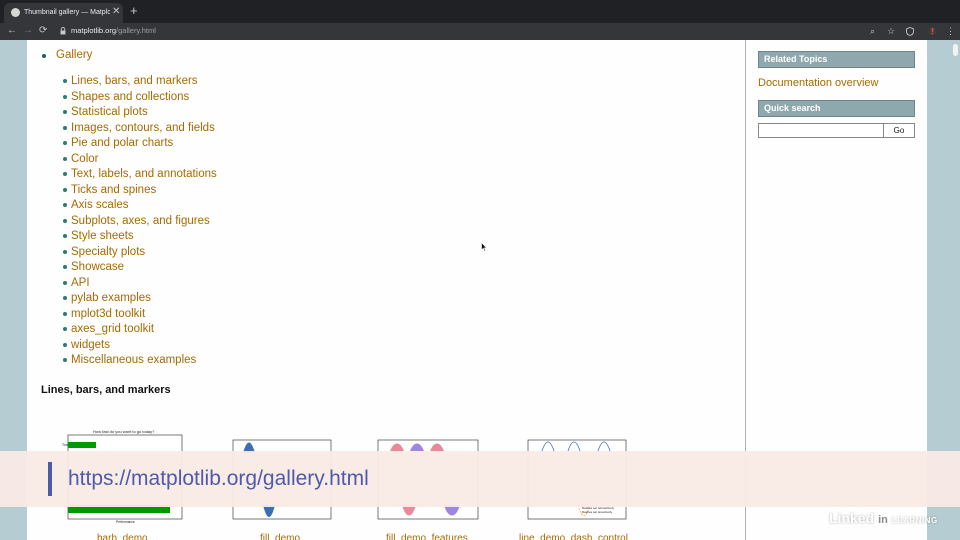 The width and height of the screenshot is (960, 540). What do you see at coordinates (90, 345) in the screenshot?
I see `gallery-category-link: widgets` at bounding box center [90, 345].